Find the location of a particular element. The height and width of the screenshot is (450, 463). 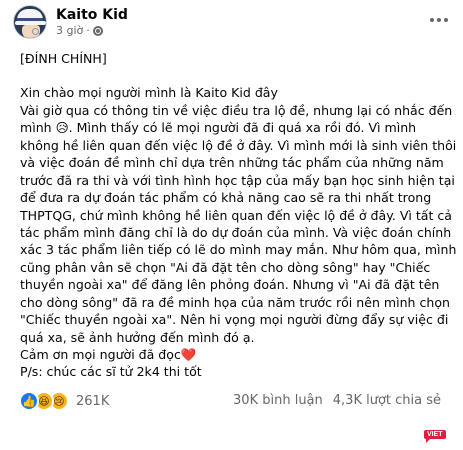

globe-icon is located at coordinates (97, 30).